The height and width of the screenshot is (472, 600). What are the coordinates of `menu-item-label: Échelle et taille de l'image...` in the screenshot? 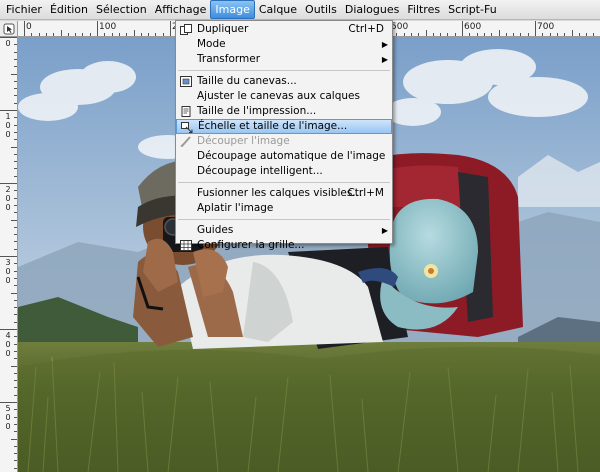 It's located at (273, 126).